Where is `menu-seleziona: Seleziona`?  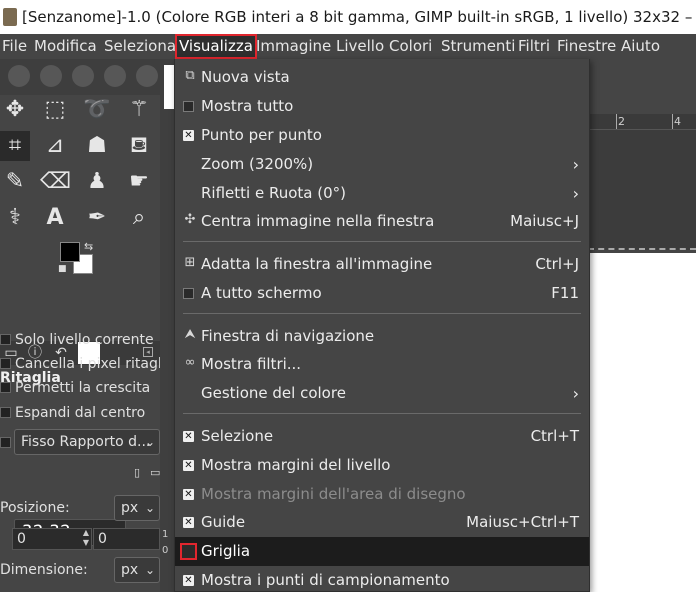 menu-seleziona: Seleziona is located at coordinates (140, 46).